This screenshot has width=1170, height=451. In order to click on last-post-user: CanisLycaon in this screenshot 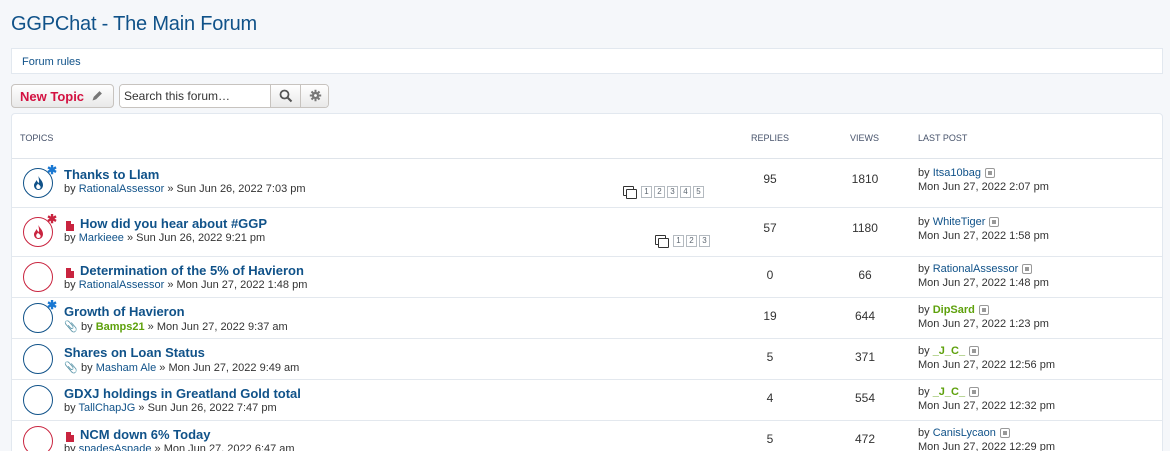, I will do `click(964, 433)`.